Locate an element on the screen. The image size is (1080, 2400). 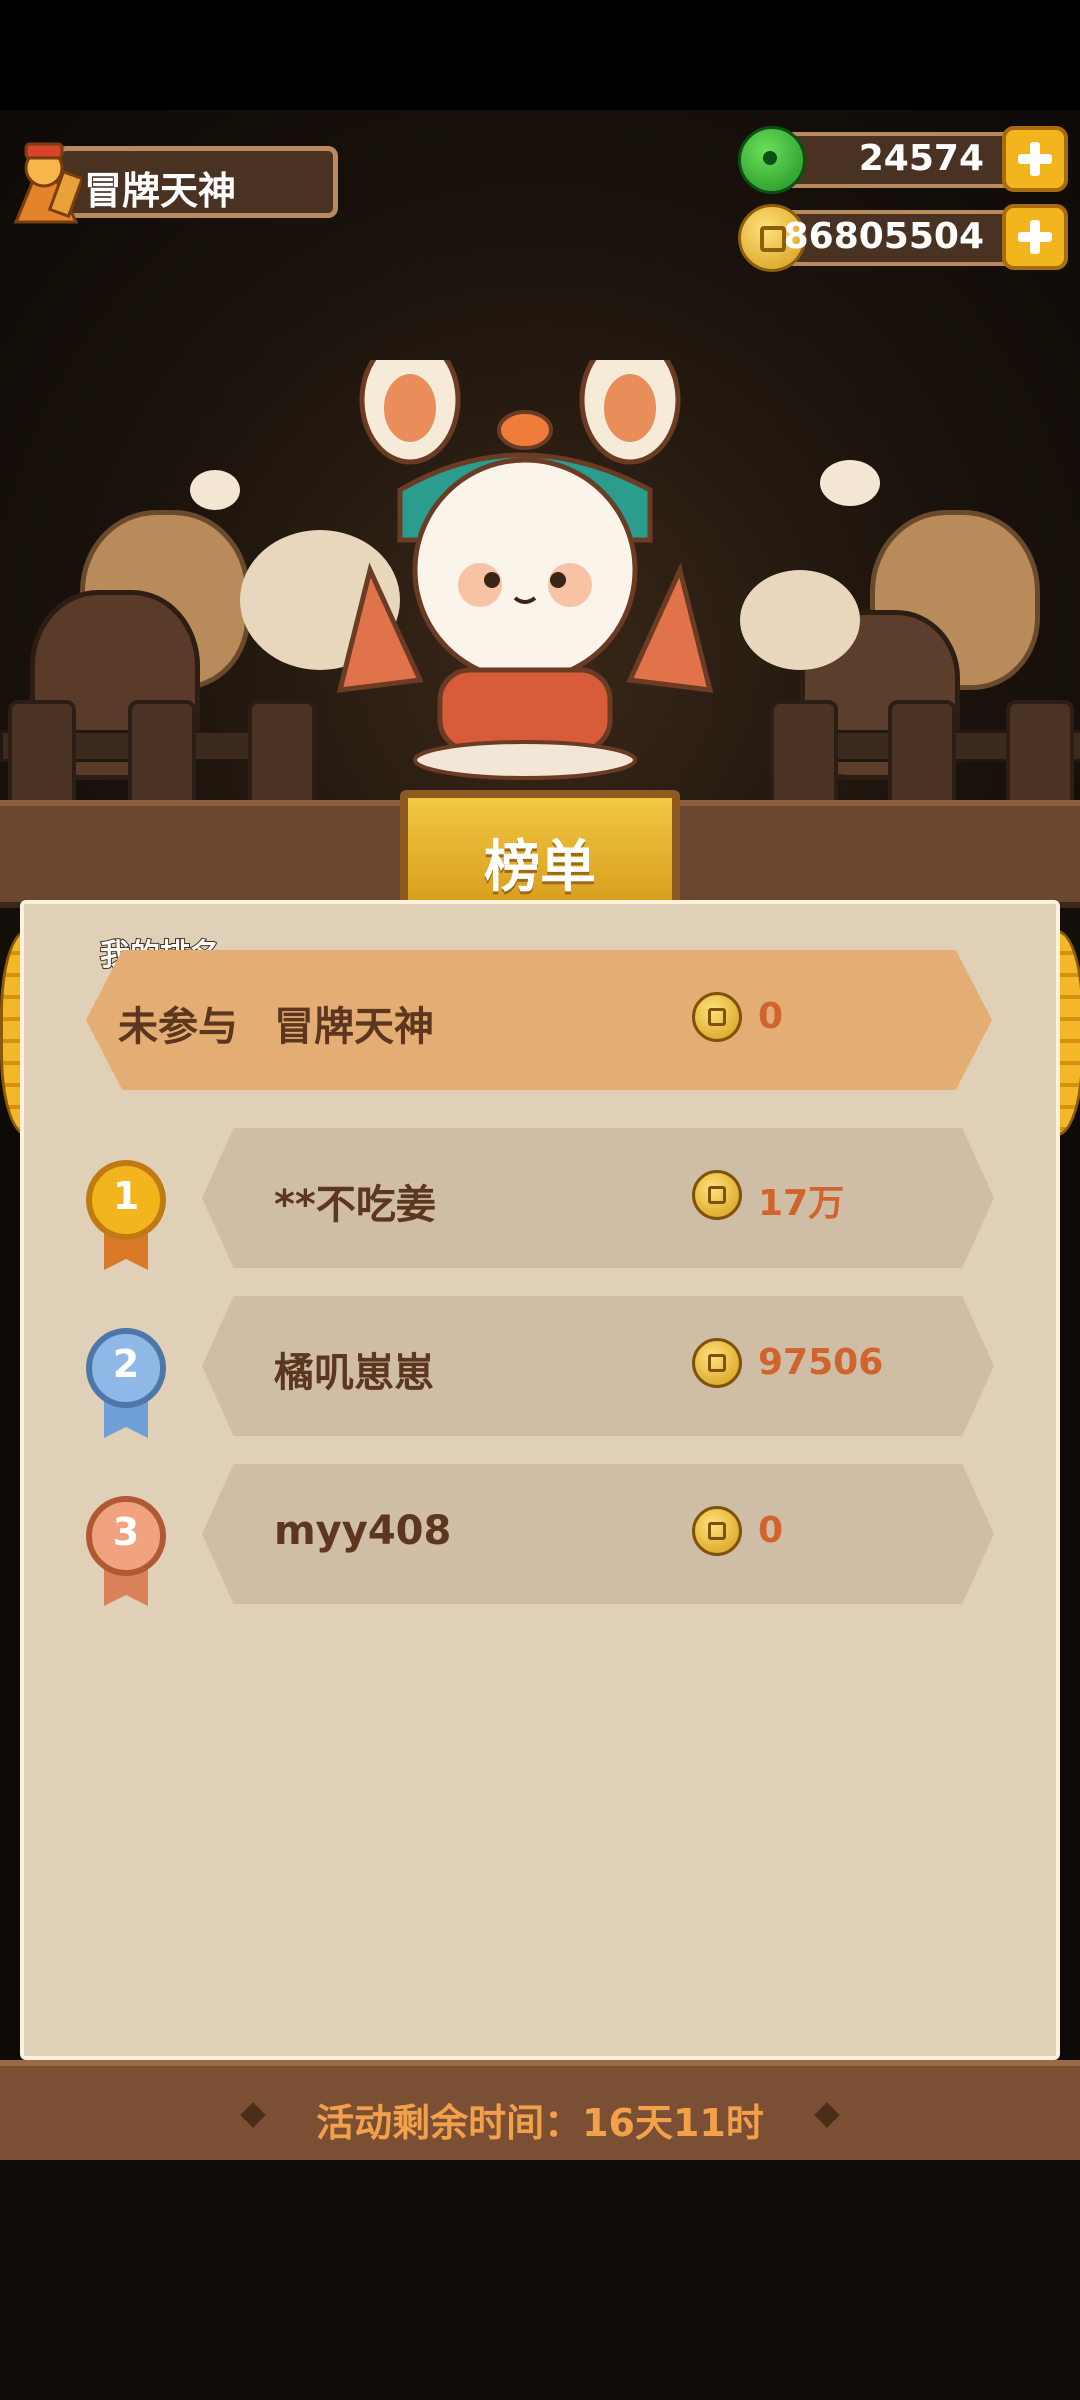
rabbit-mascot-icon is located at coordinates (525, 570).